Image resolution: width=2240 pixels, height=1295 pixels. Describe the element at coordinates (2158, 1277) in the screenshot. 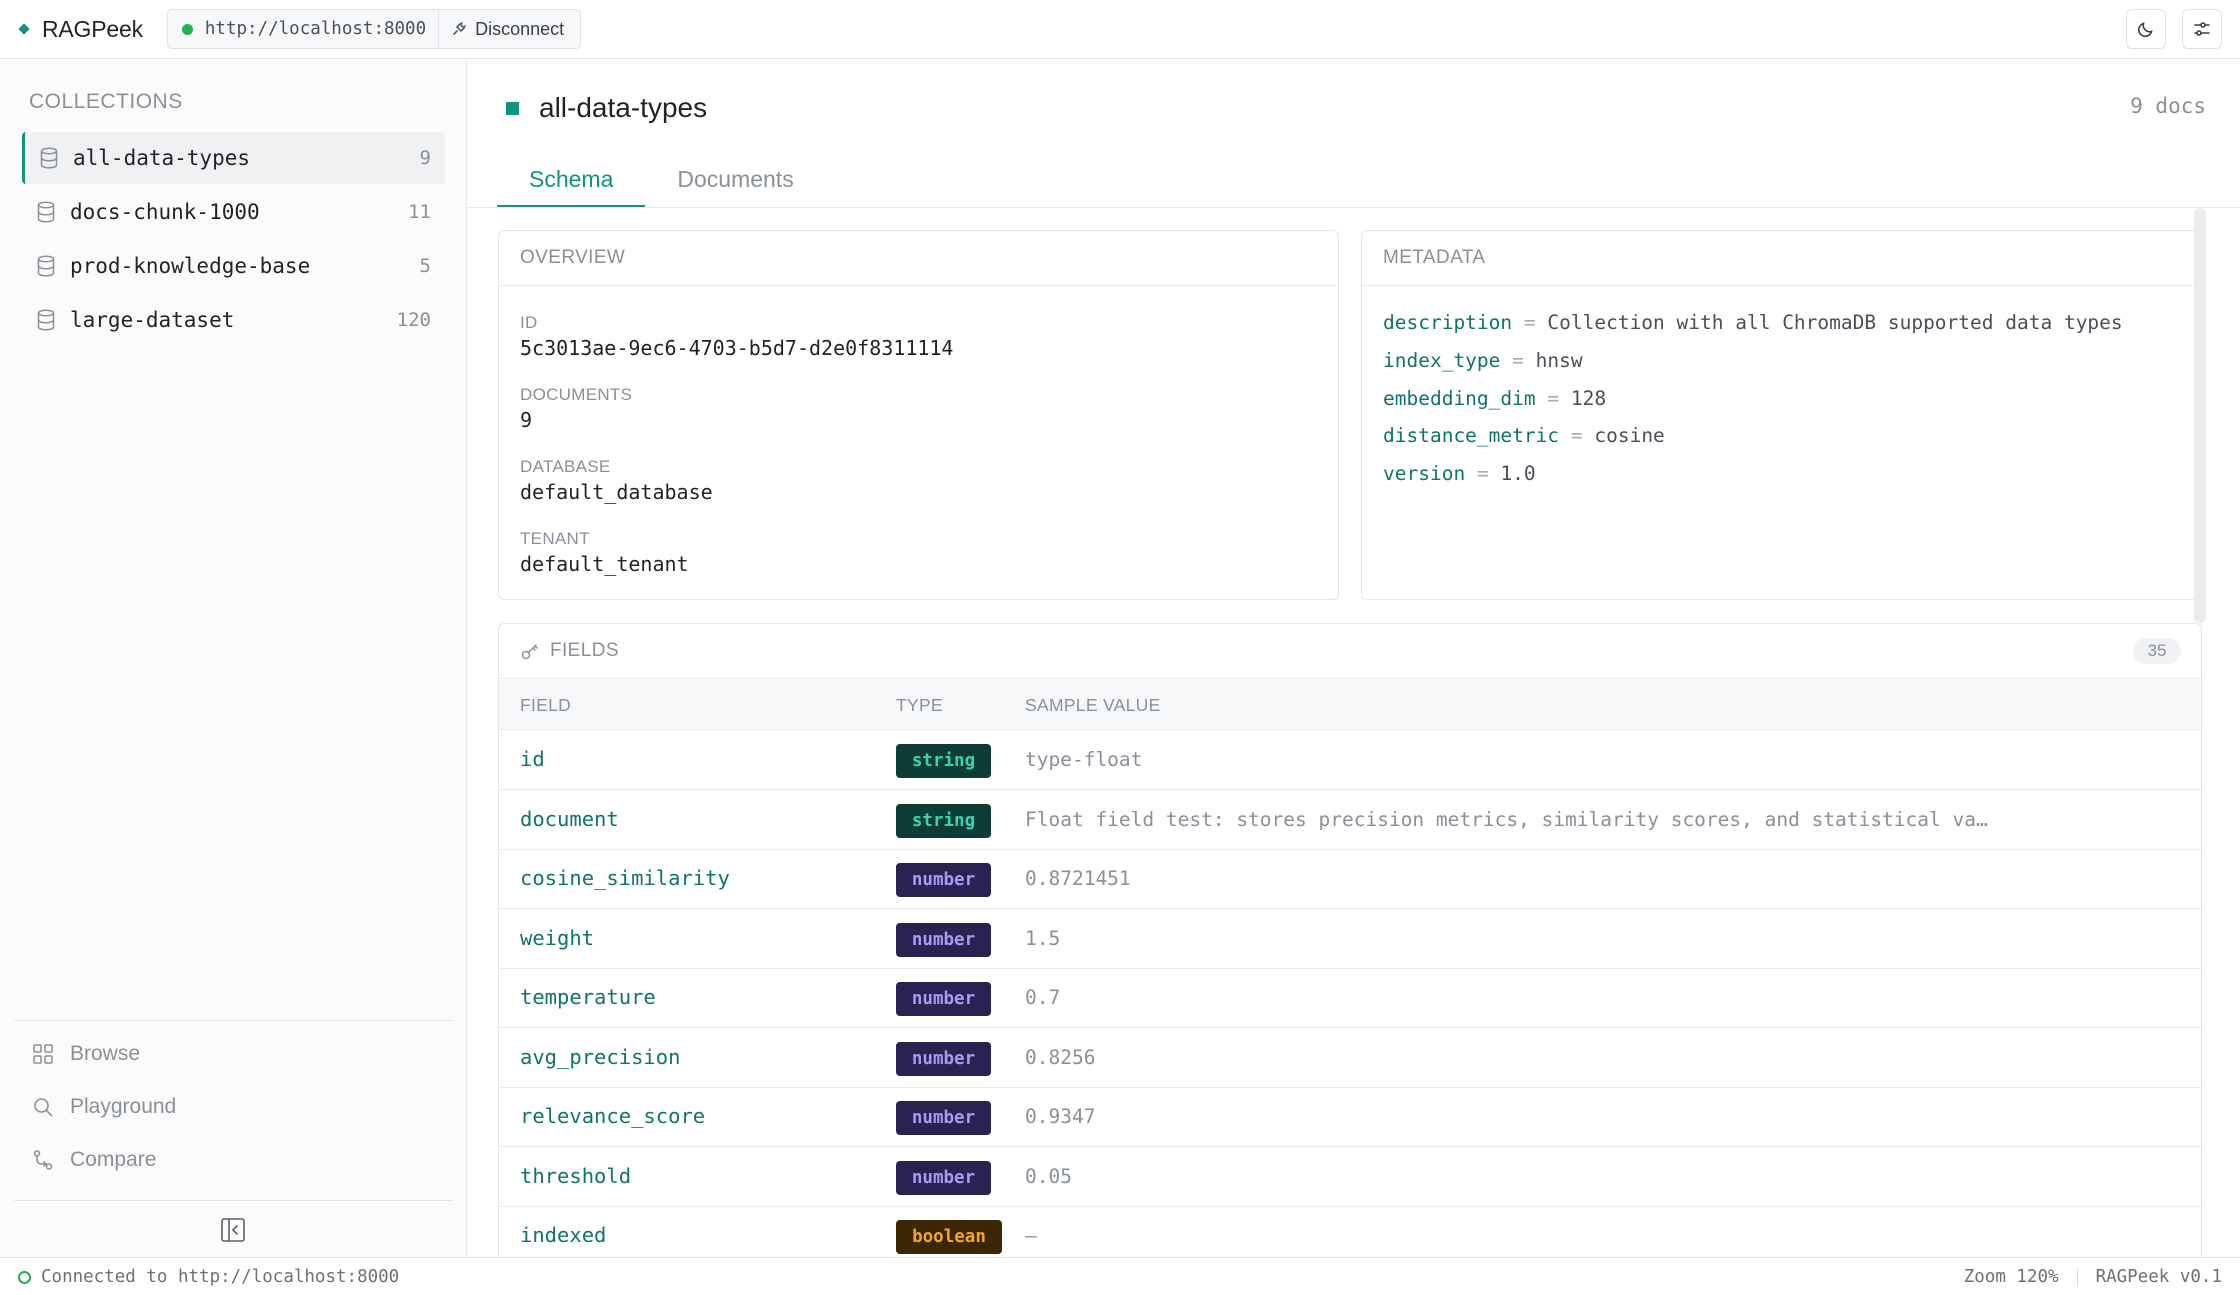

I see `app-version: RAGPeek v0.1` at that location.